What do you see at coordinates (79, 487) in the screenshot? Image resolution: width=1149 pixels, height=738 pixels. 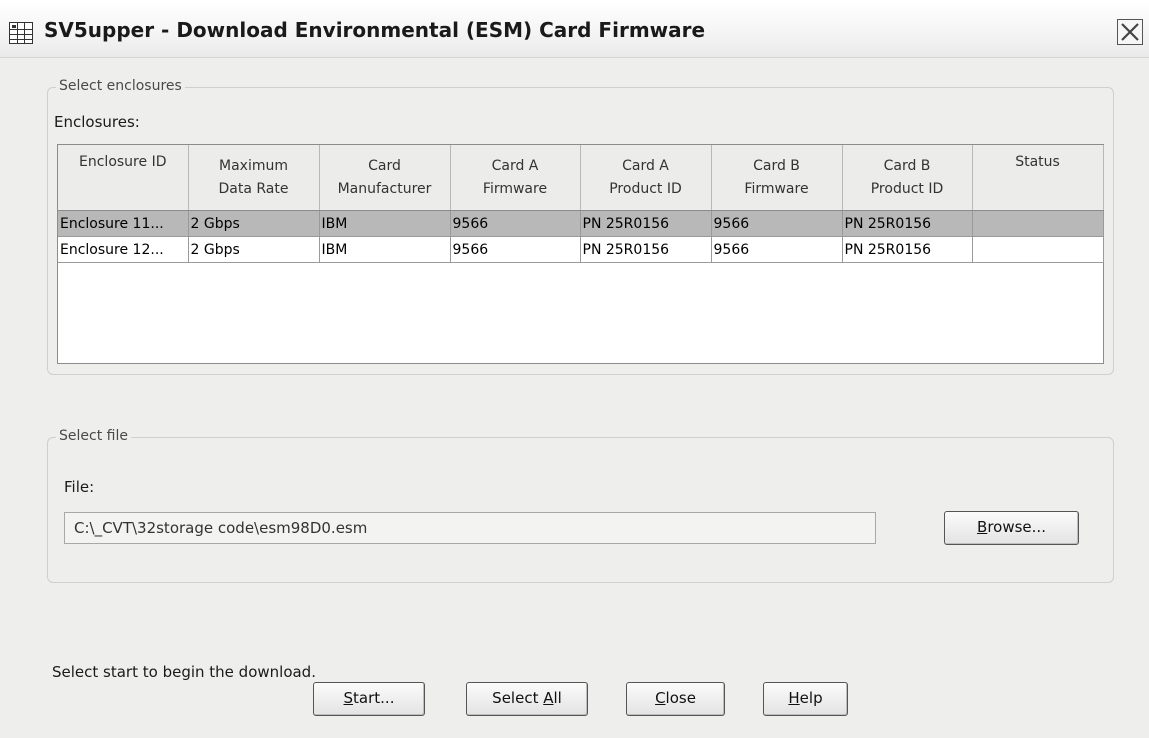 I see `file-label: File:` at bounding box center [79, 487].